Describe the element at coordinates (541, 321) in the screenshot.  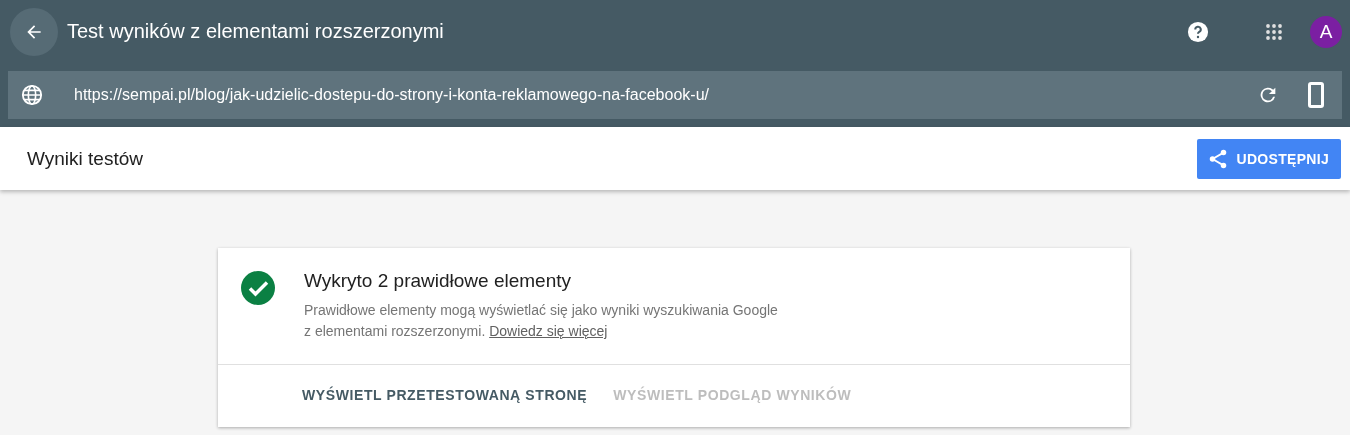
I see `result-description: Prawidłowe elementy mogą wyświetlać się jako wyniki wyszukiwania Google z elementami rozszerzonymi. Dowiedz się więcej` at that location.